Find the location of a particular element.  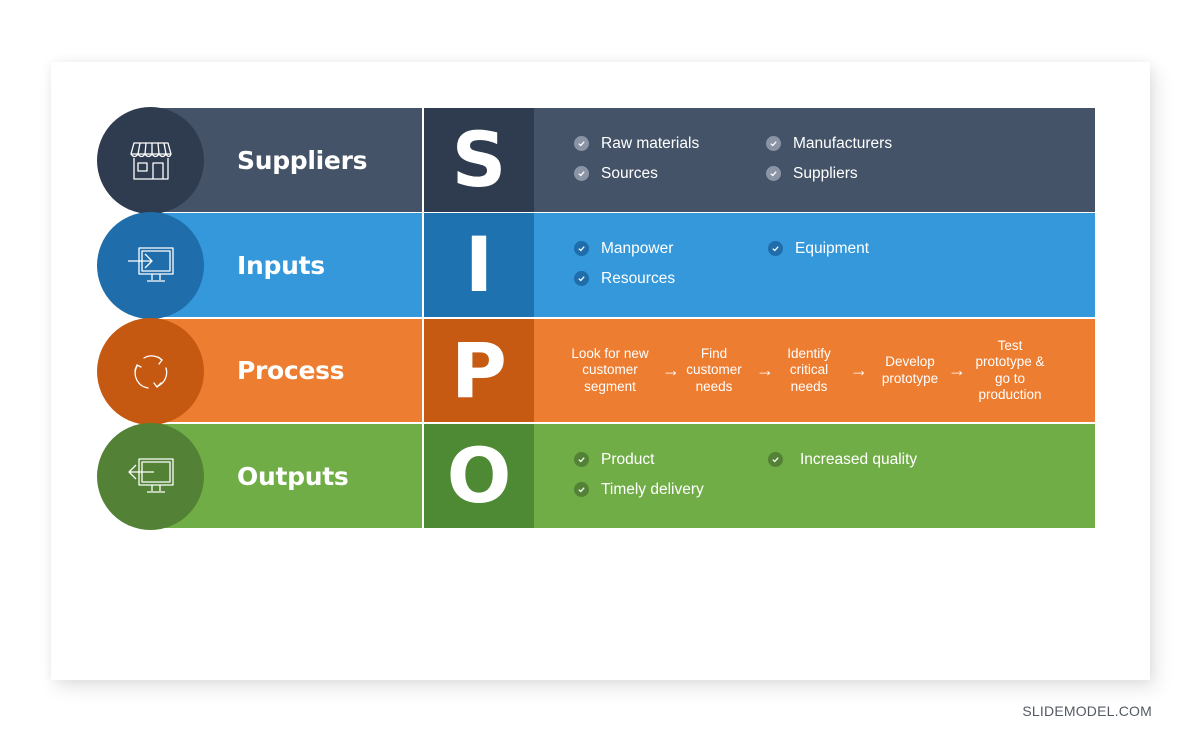

bullet-label: Timely delivery is located at coordinates (652, 489).